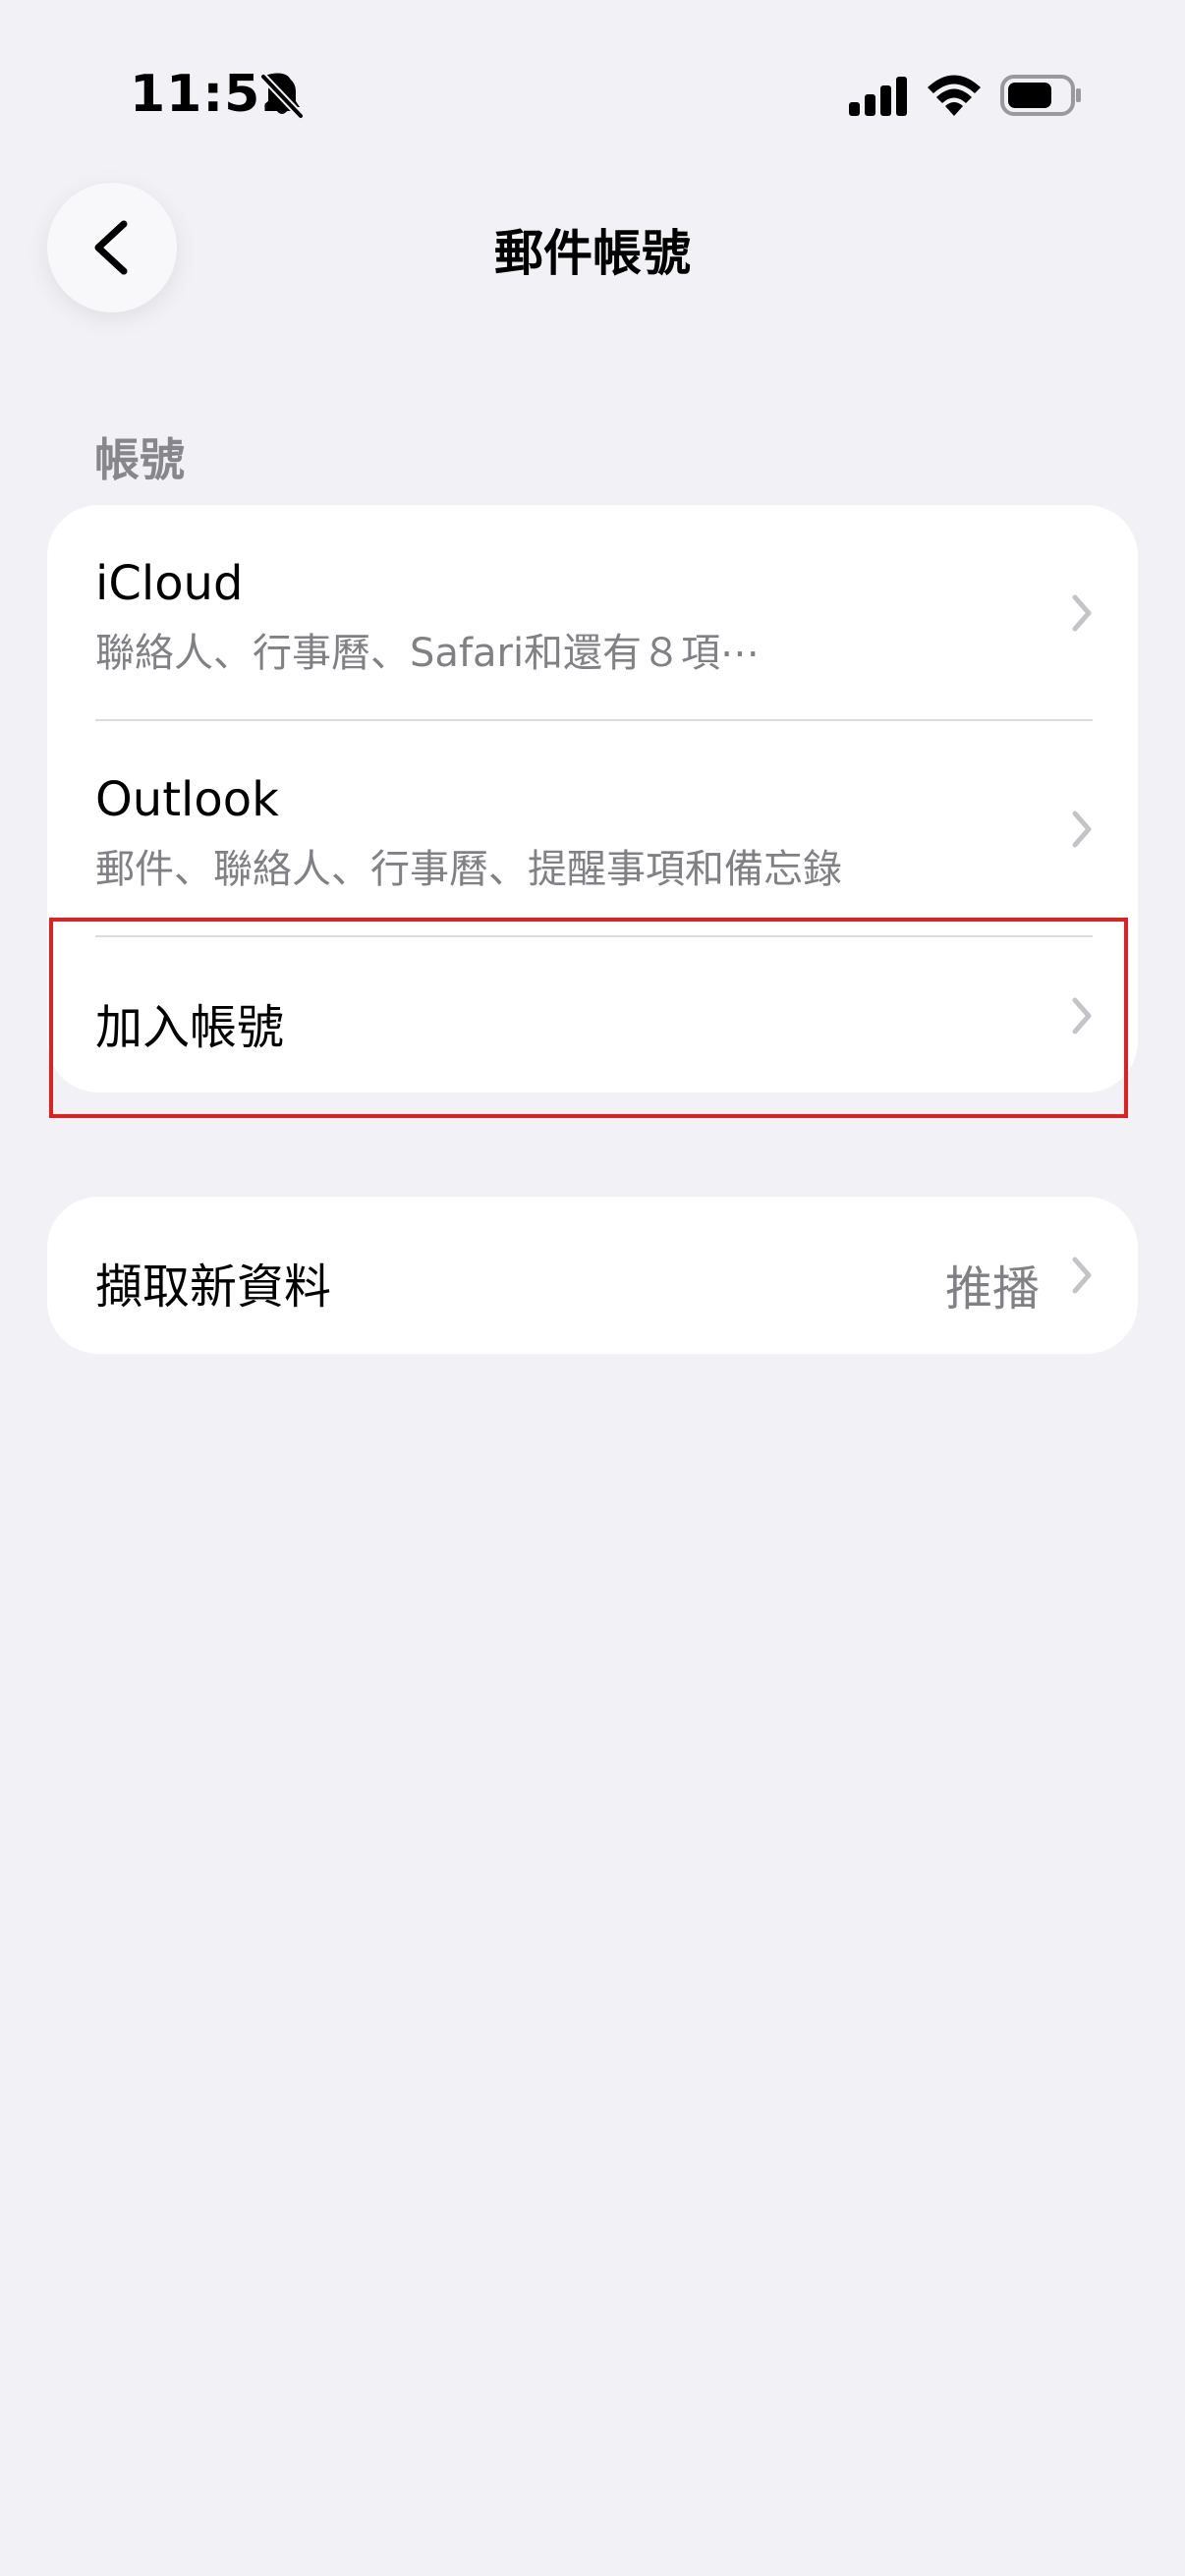 The height and width of the screenshot is (2576, 1185). Describe the element at coordinates (169, 583) in the screenshot. I see `account-title: iCloud` at that location.